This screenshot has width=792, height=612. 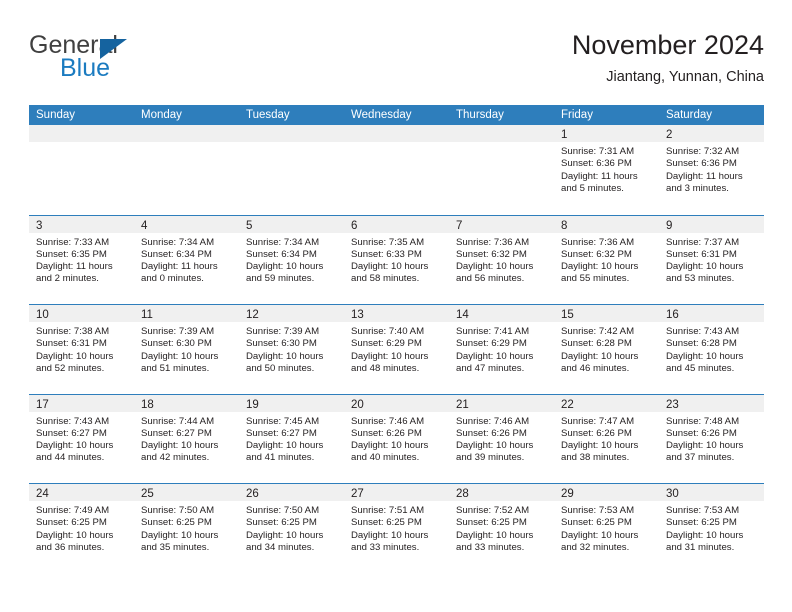 I want to click on day-number-band, so click(x=291, y=133).